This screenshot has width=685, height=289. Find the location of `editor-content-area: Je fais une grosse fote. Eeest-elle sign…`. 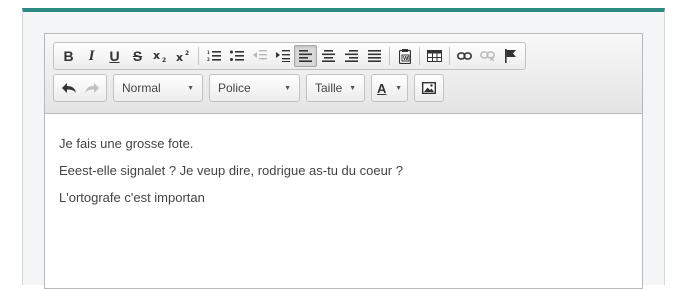

editor-content-area: Je fais une grosse fote. Eeest-elle sign… is located at coordinates (231, 170).